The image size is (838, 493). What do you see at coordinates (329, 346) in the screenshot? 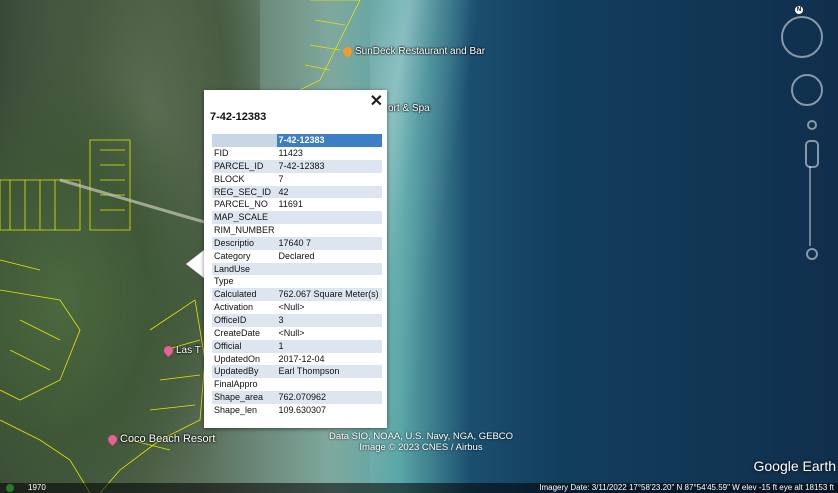
I see `attribute-value: 1` at bounding box center [329, 346].